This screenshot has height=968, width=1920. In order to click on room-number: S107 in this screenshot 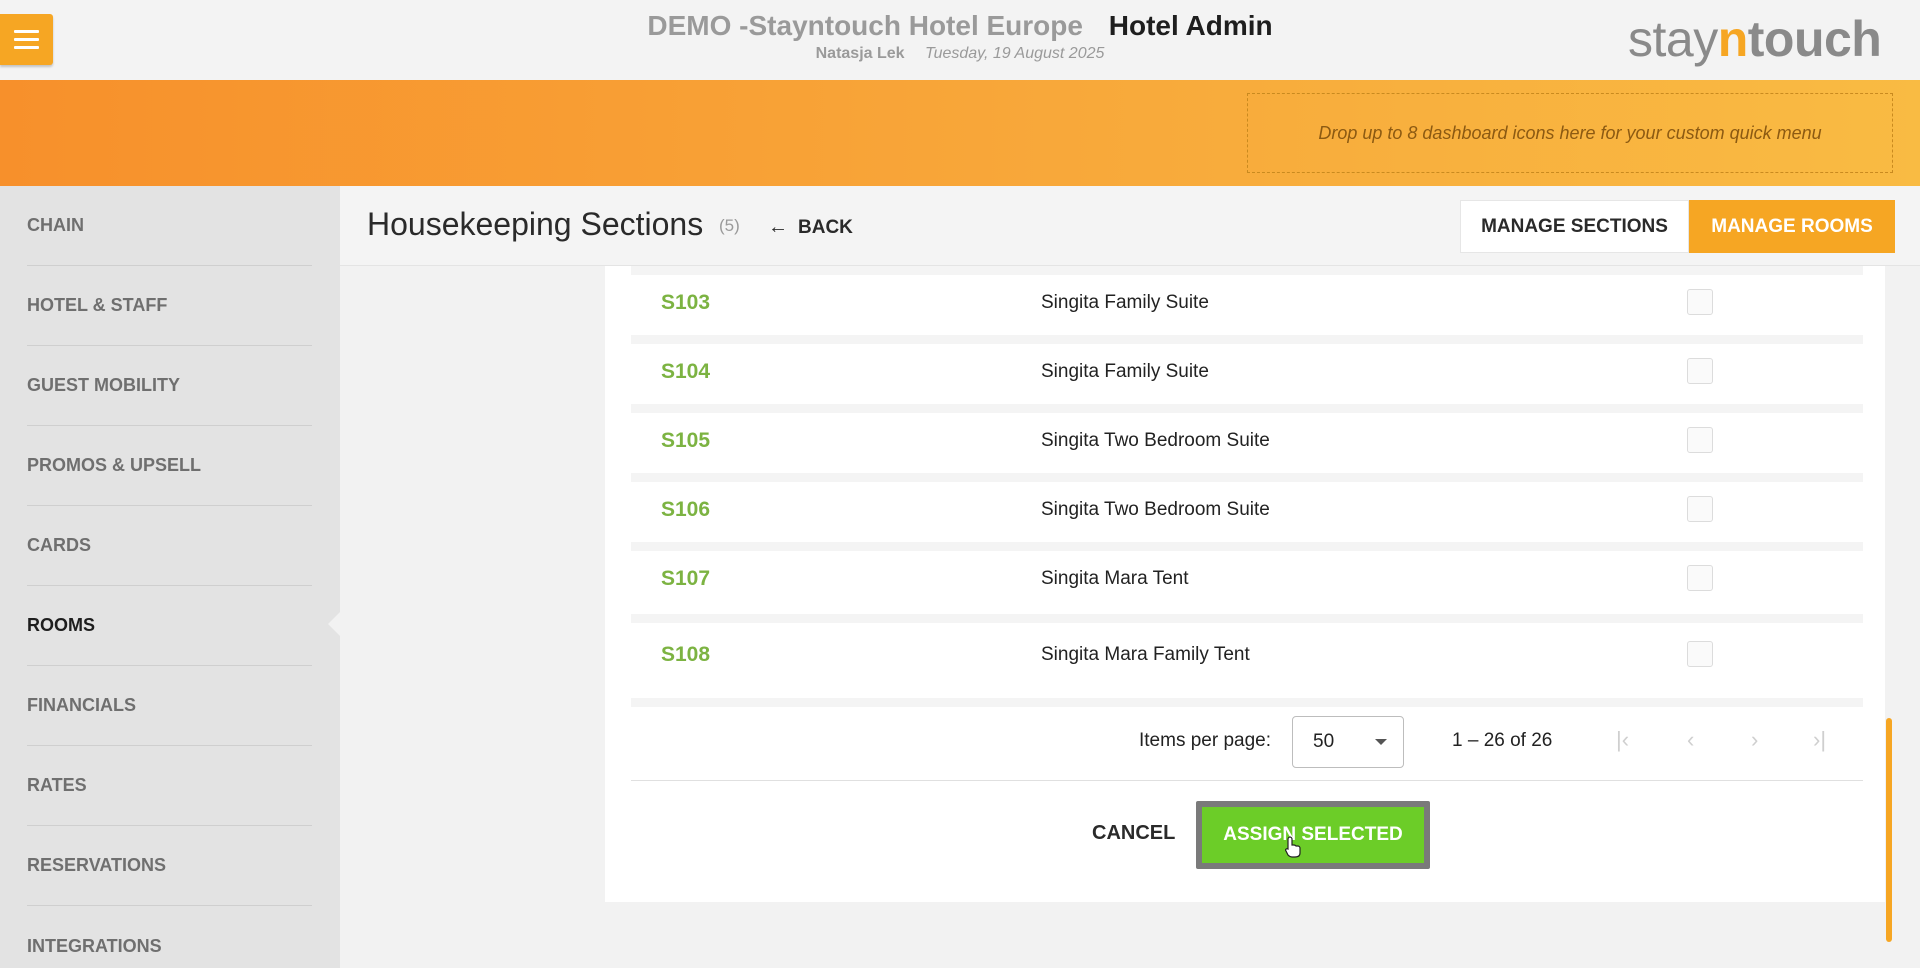, I will do `click(685, 579)`.